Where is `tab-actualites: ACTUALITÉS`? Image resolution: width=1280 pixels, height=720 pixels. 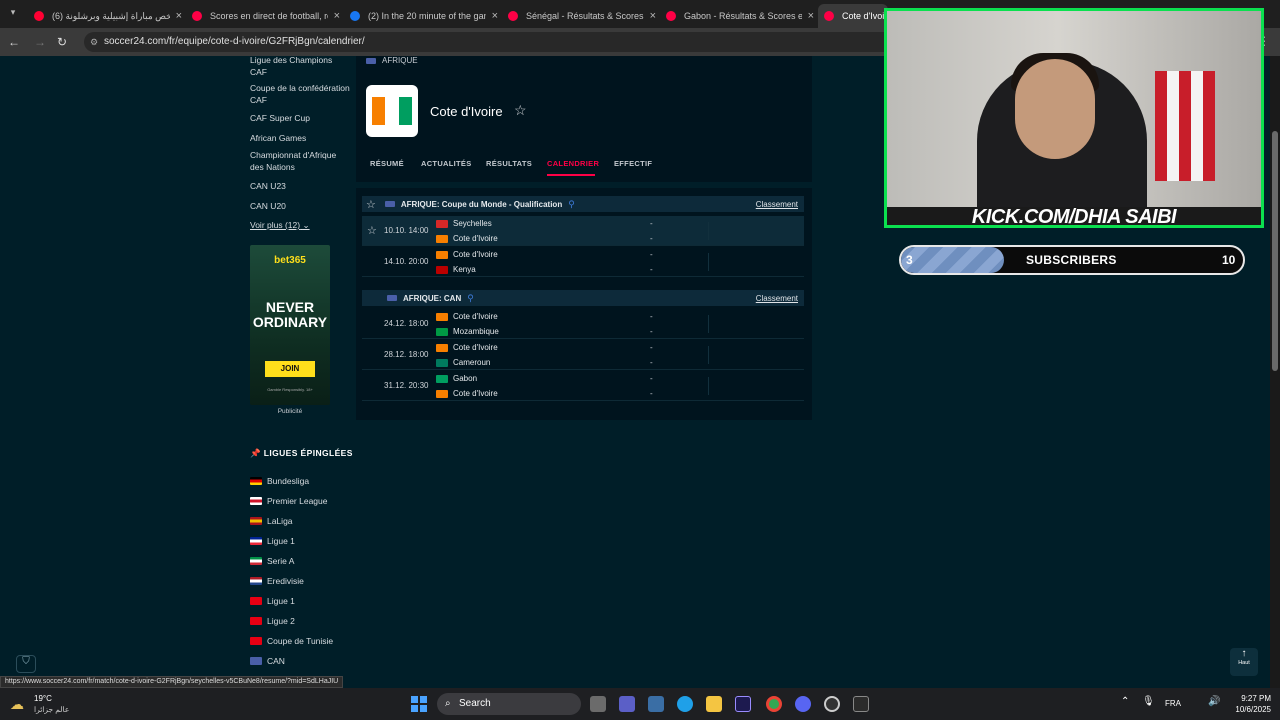 tab-actualites: ACTUALITÉS is located at coordinates (446, 163).